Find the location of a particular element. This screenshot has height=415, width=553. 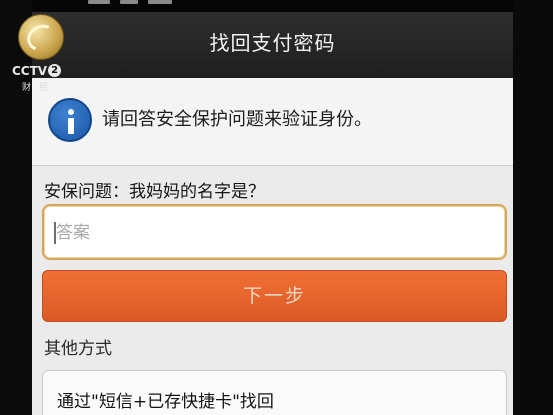

next-step-button: 下一步 is located at coordinates (274, 296).